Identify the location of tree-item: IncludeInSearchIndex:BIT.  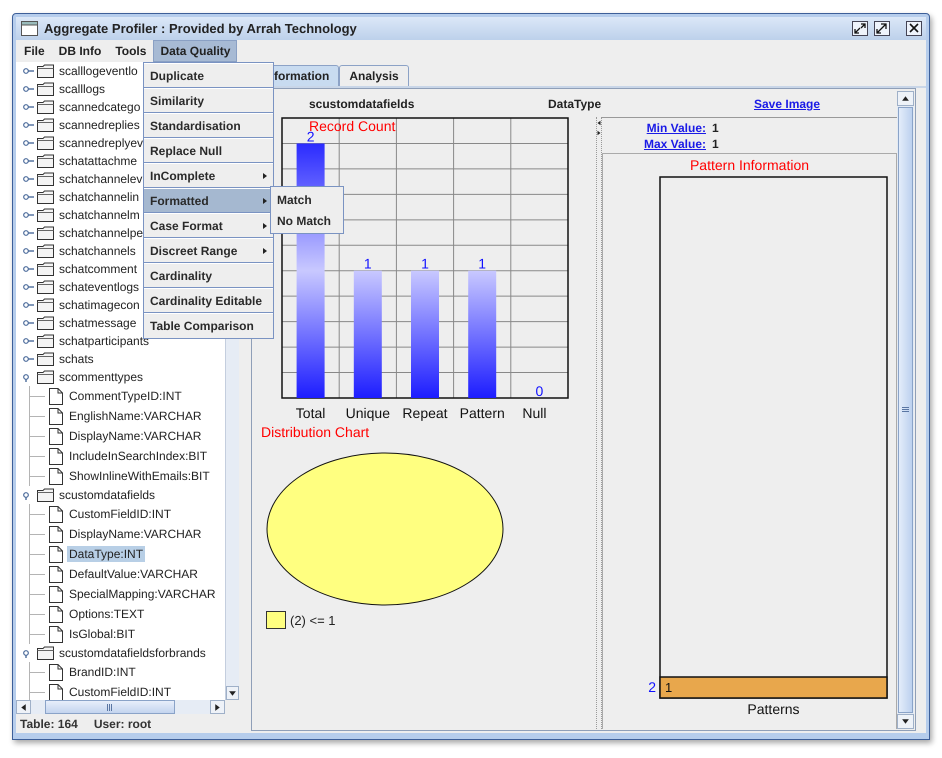
(138, 456).